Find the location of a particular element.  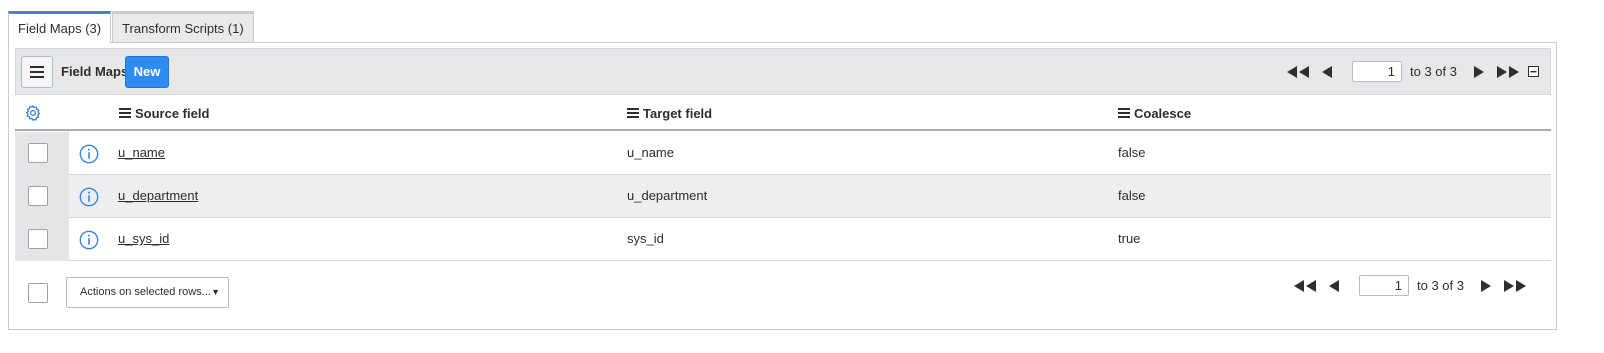

target-field-cell: u_department is located at coordinates (667, 195).